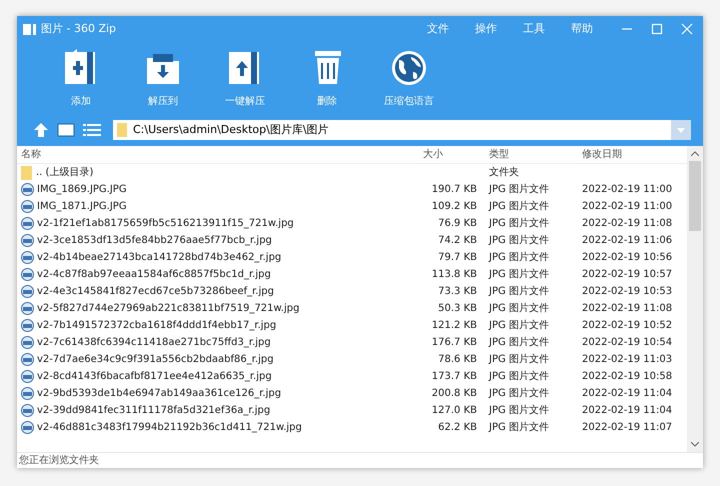  Describe the element at coordinates (695, 196) in the screenshot. I see `scrollbar-thumb` at that location.